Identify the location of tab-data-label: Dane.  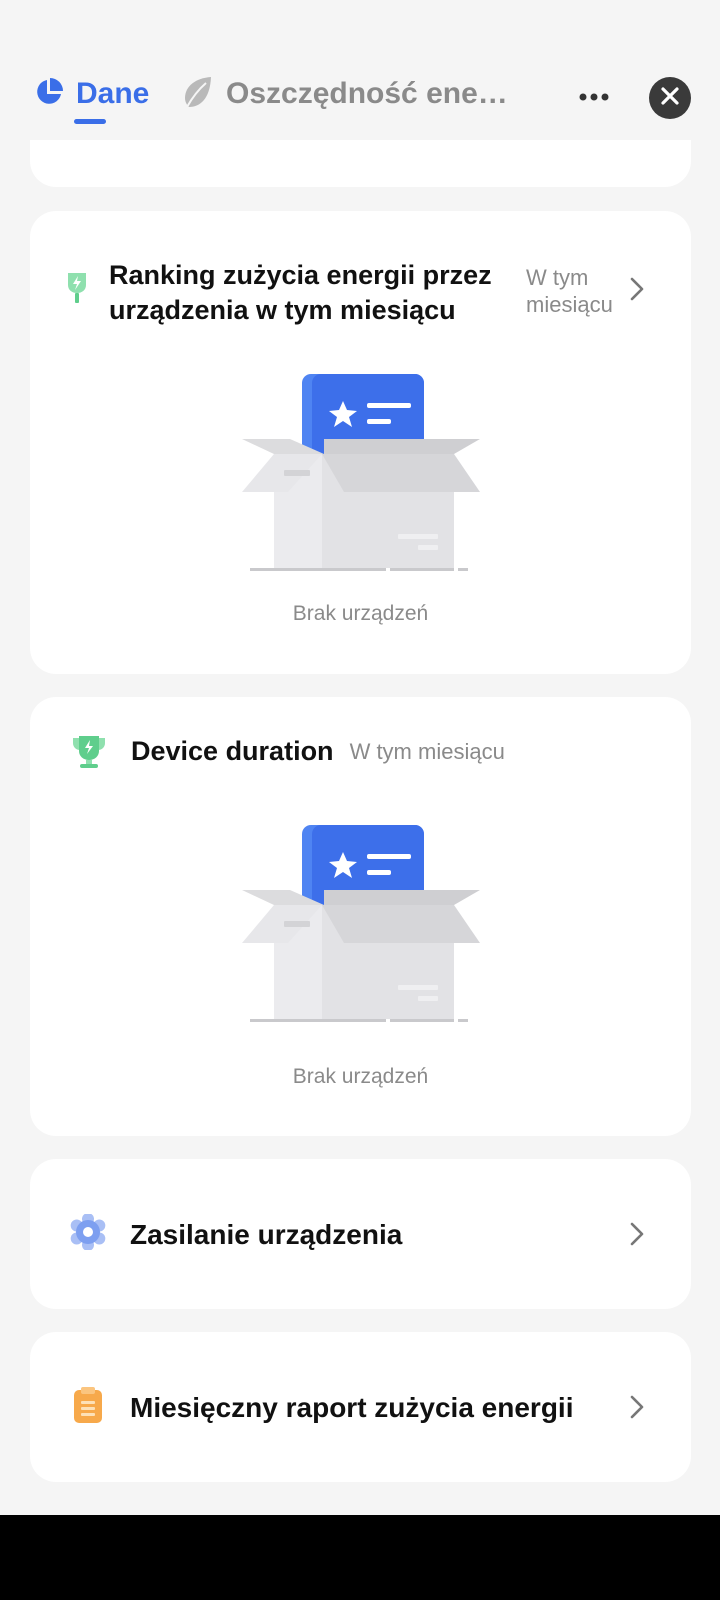
(113, 93).